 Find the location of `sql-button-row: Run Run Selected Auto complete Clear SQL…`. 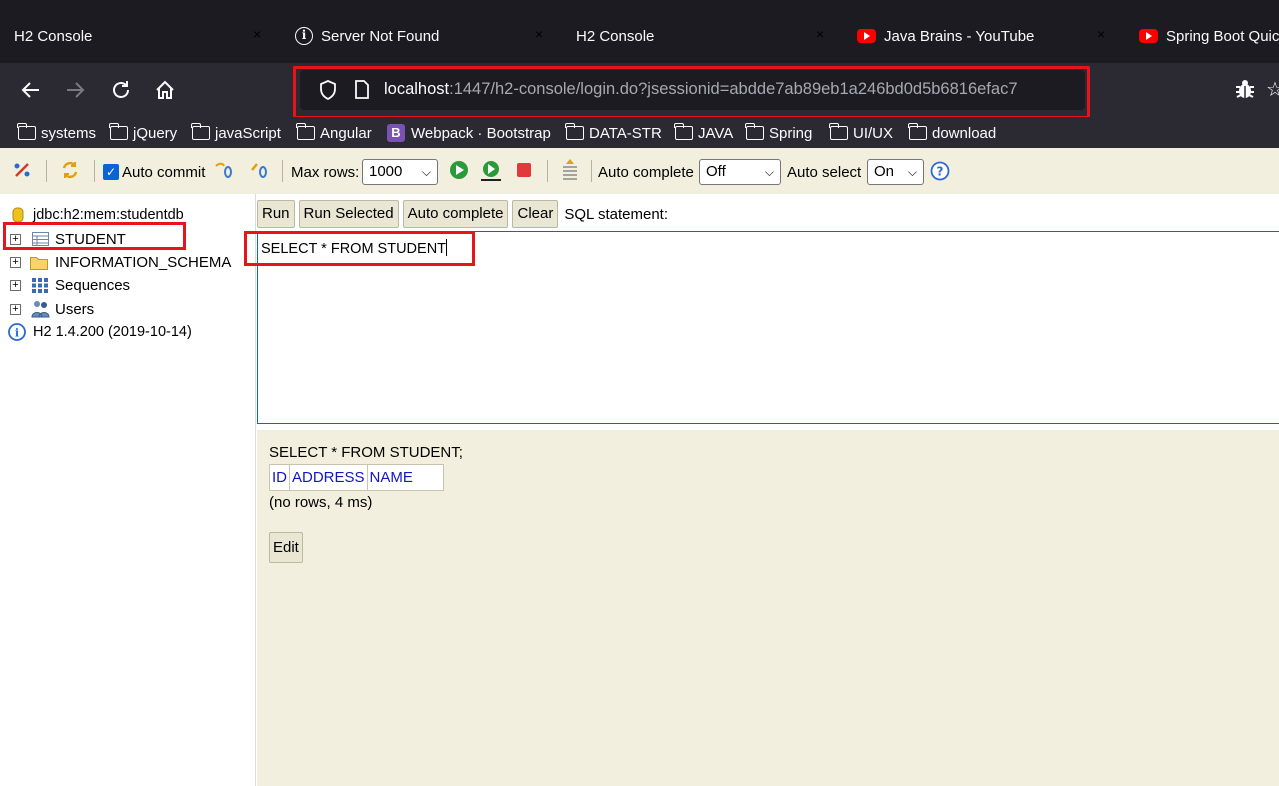

sql-button-row: Run Run Selected Auto complete Clear SQL… is located at coordinates (462, 214).